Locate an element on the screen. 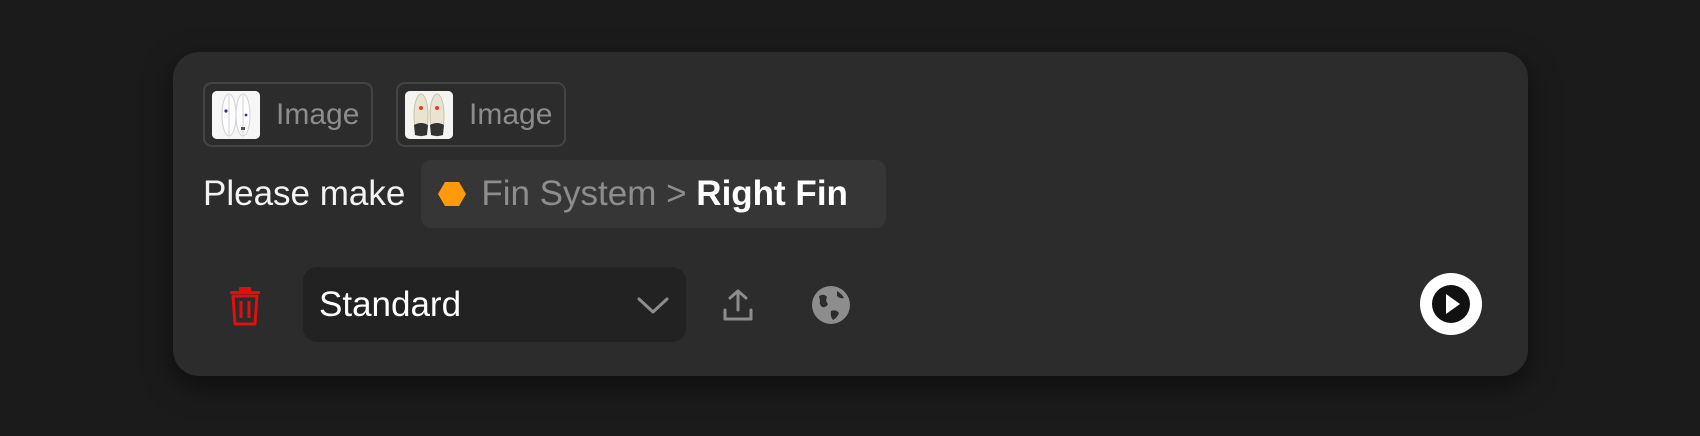 The image size is (1700, 436). web-search-button is located at coordinates (831, 305).